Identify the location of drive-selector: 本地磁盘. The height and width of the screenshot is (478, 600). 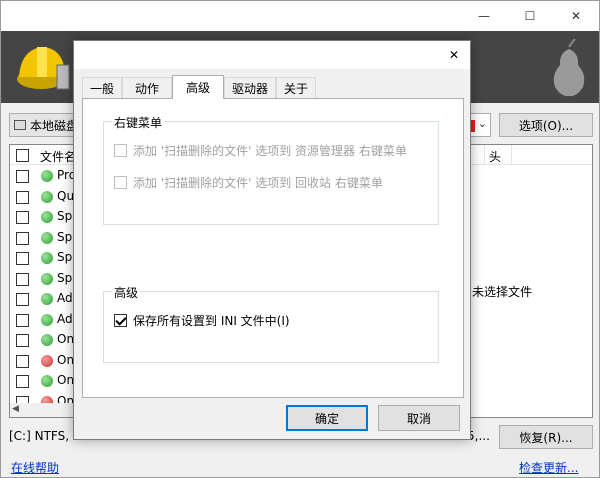
(44, 125).